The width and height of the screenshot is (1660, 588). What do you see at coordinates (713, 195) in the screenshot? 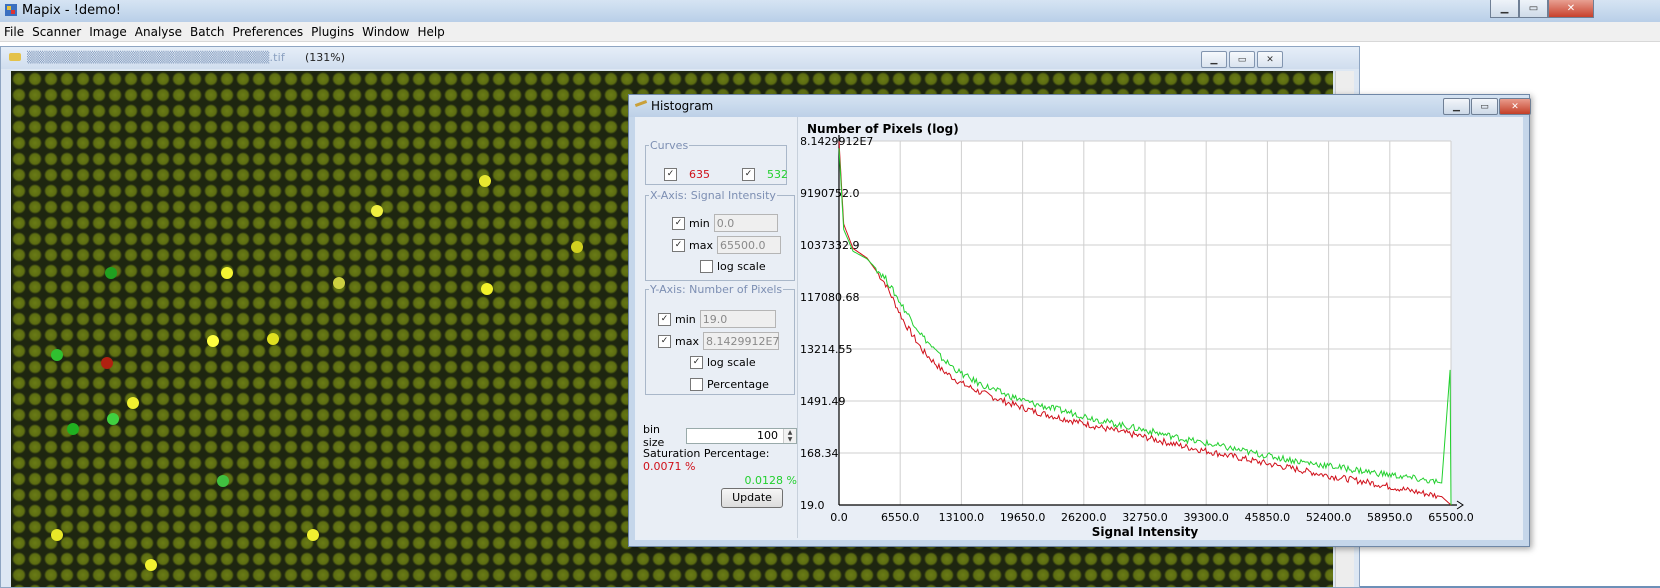
I see `x-axis-legend: X-Axis: Signal Intensity` at bounding box center [713, 195].